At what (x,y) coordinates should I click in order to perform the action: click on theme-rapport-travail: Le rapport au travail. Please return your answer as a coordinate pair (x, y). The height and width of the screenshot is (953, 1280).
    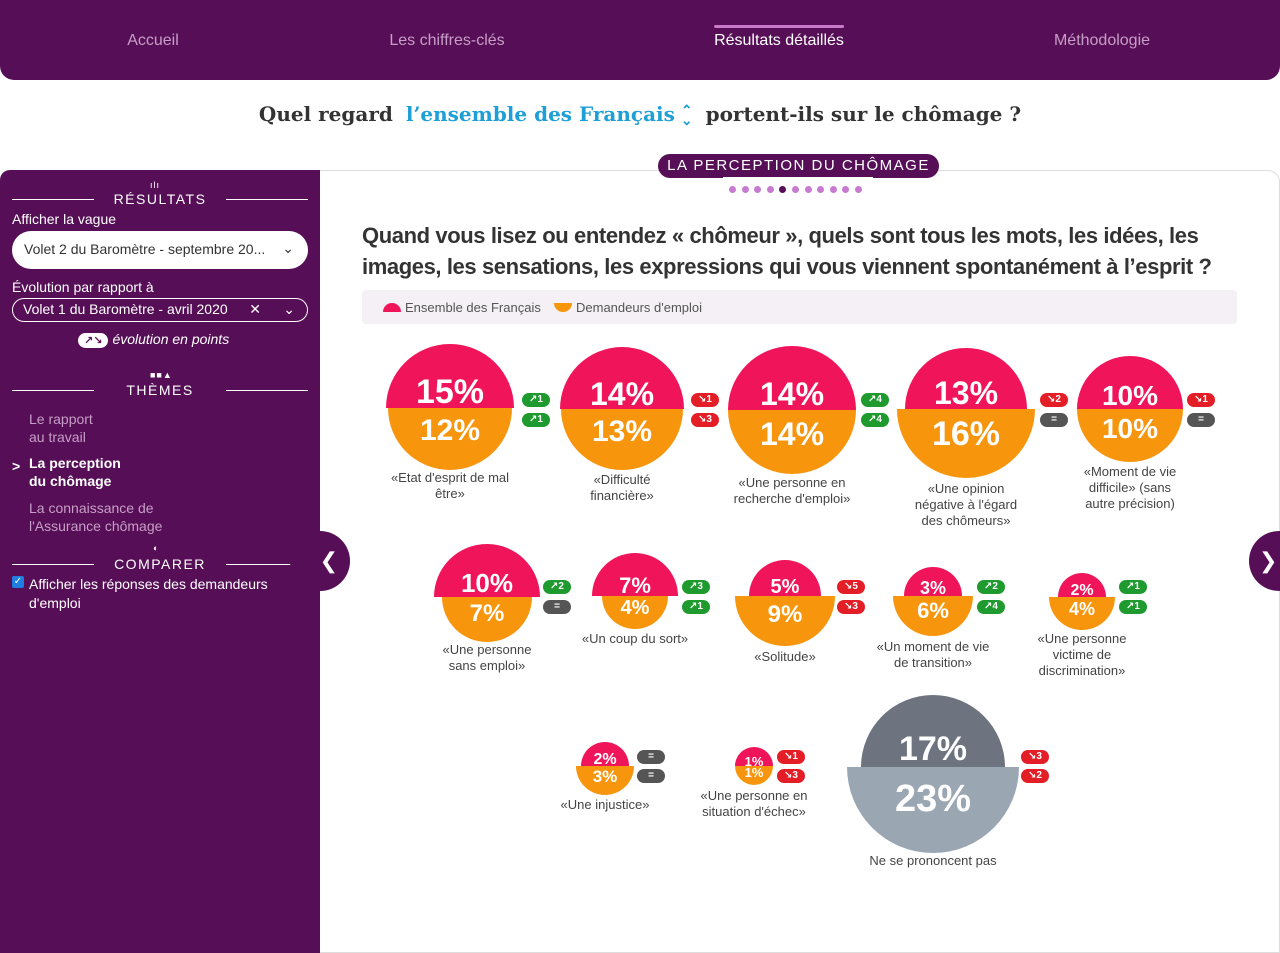
    Looking at the image, I should click on (61, 428).